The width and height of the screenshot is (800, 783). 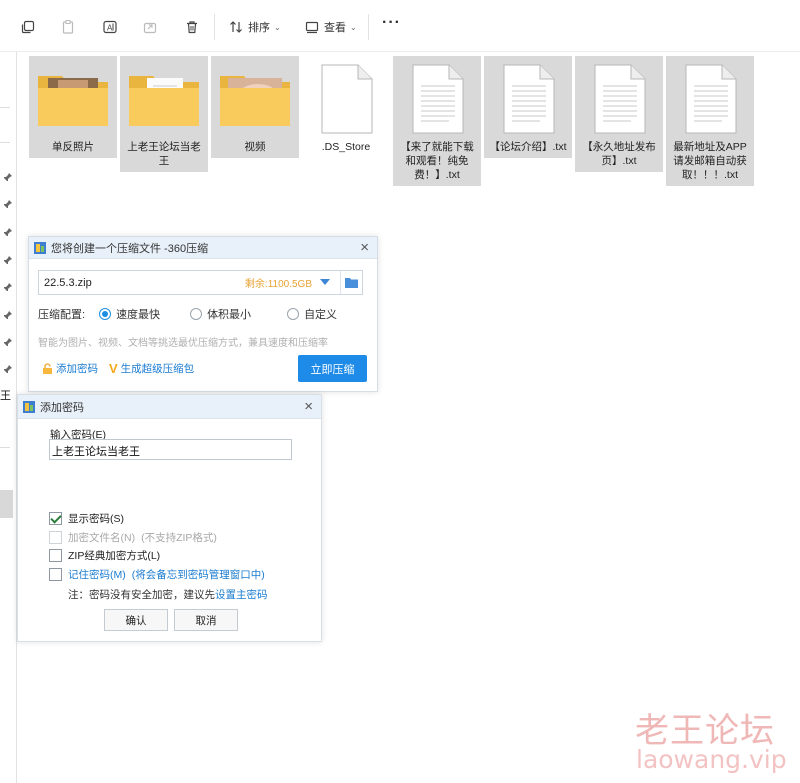 What do you see at coordinates (236, 27) in the screenshot?
I see `sort-icon` at bounding box center [236, 27].